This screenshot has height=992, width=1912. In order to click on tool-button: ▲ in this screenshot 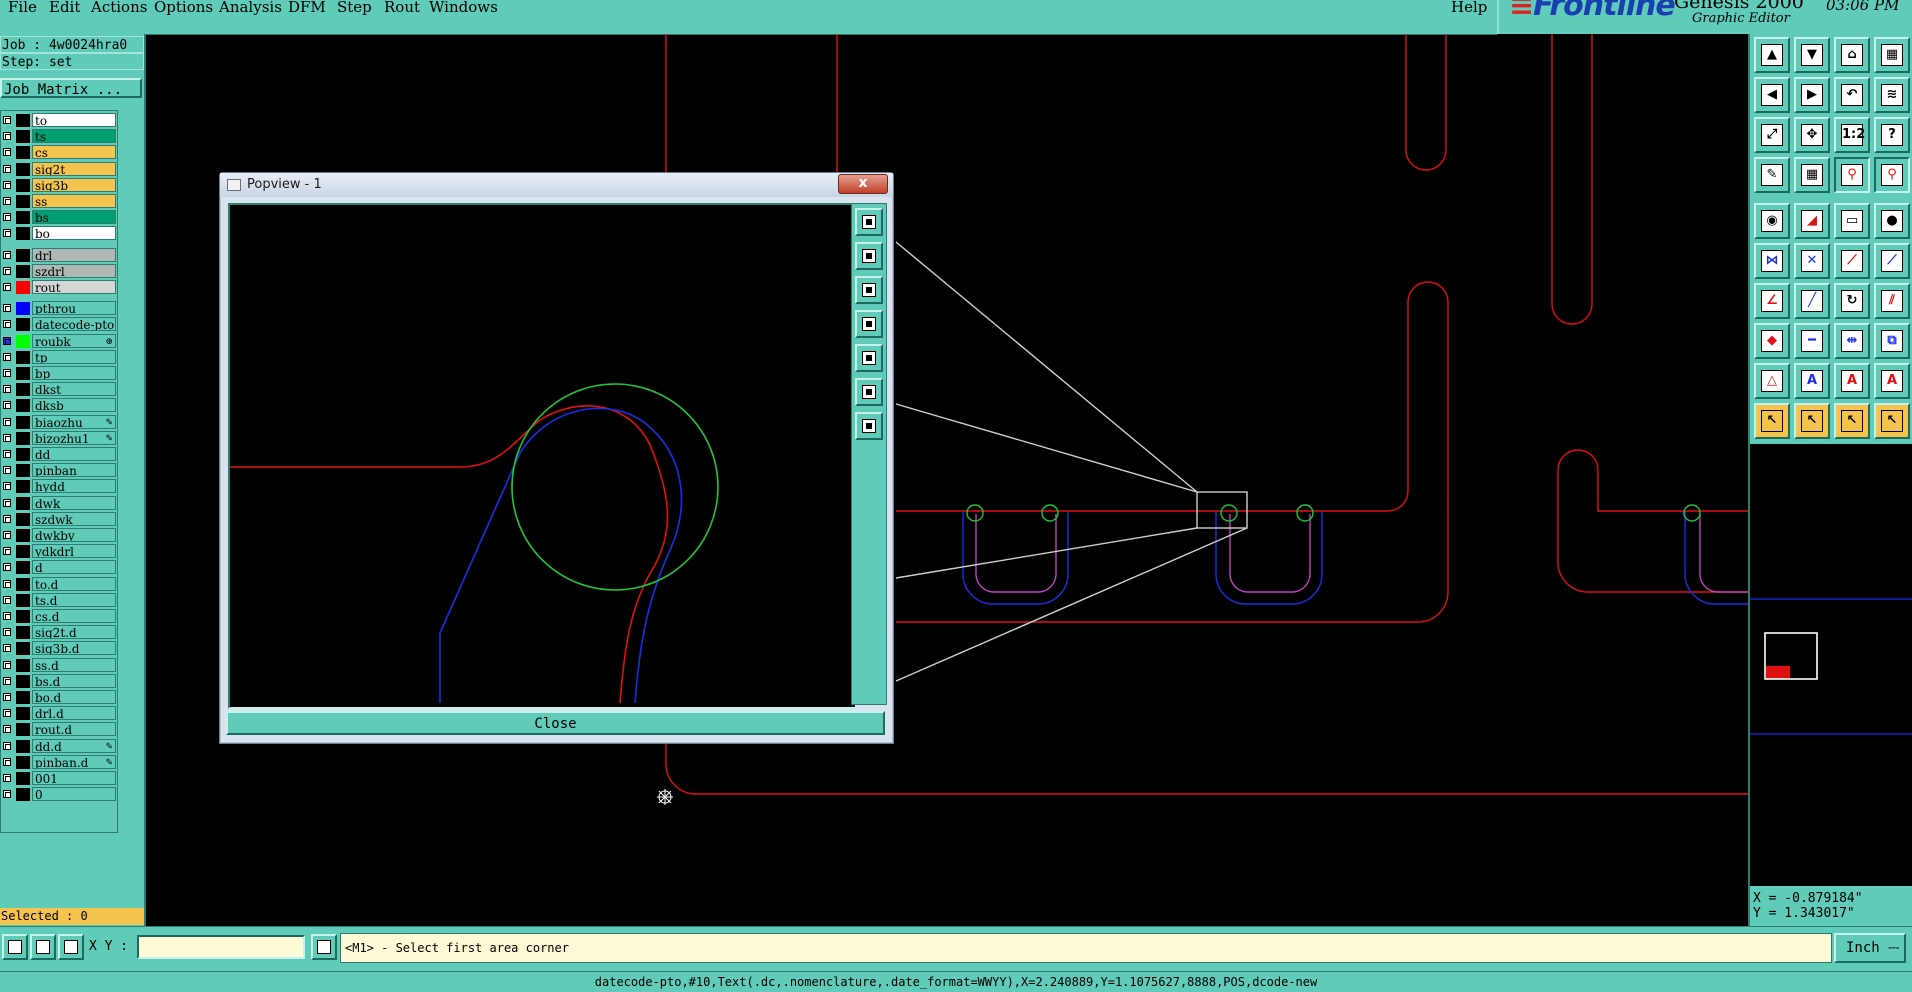, I will do `click(1772, 55)`.